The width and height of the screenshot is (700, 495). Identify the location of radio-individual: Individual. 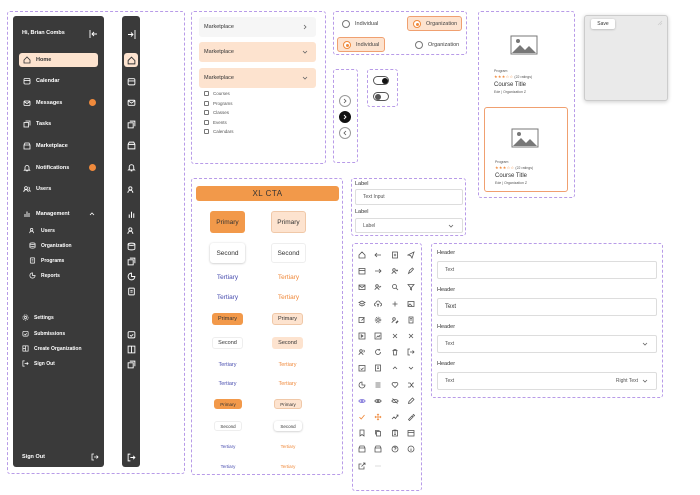
(357, 23).